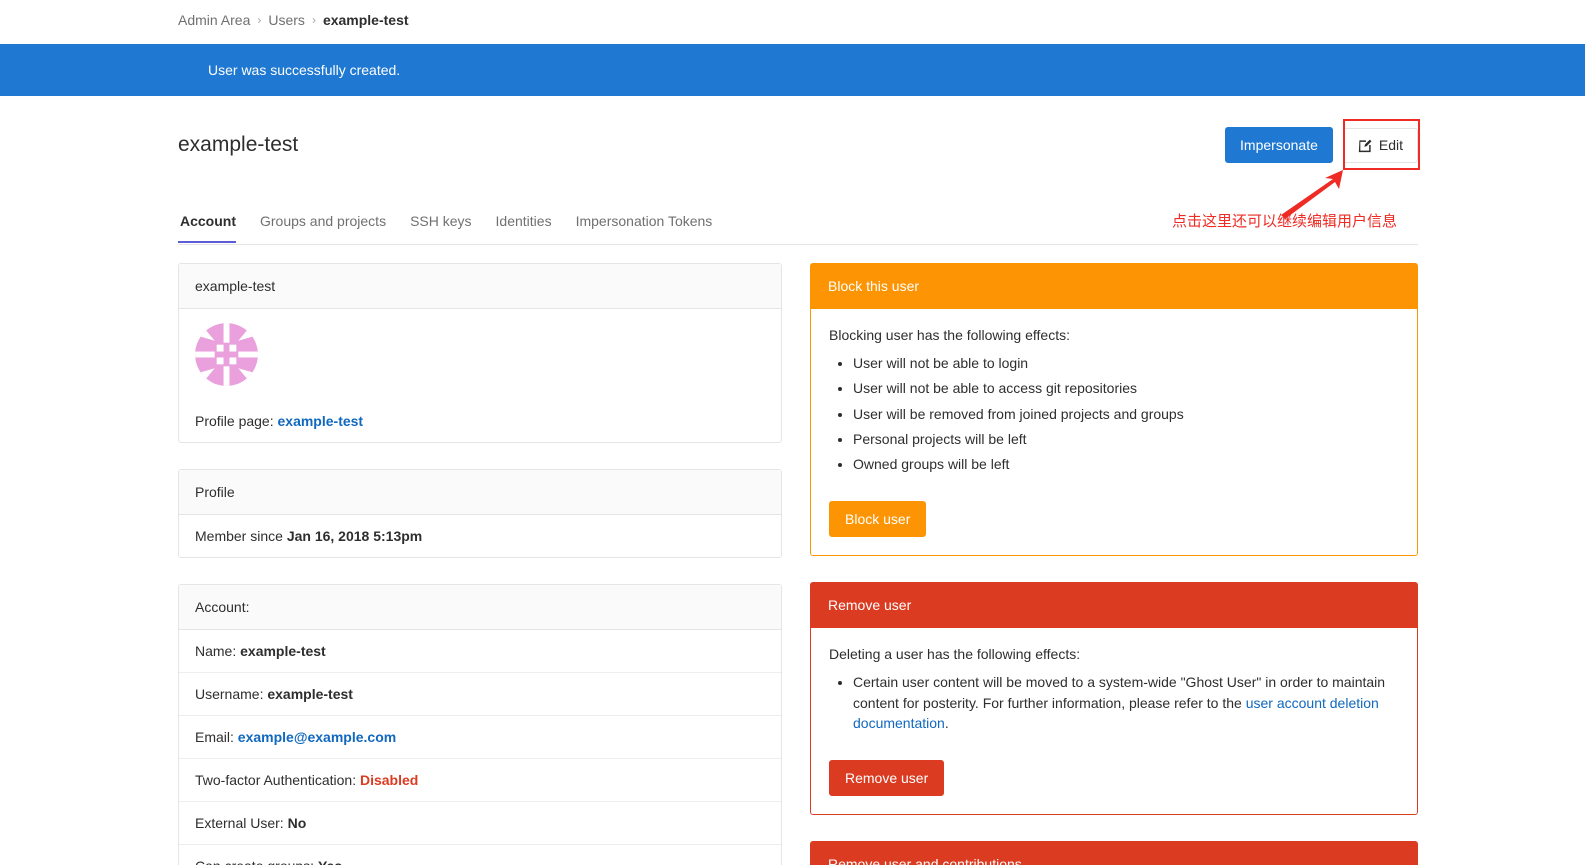 The image size is (1585, 865). Describe the element at coordinates (239, 536) in the screenshot. I see `member-since-label: Member since` at that location.